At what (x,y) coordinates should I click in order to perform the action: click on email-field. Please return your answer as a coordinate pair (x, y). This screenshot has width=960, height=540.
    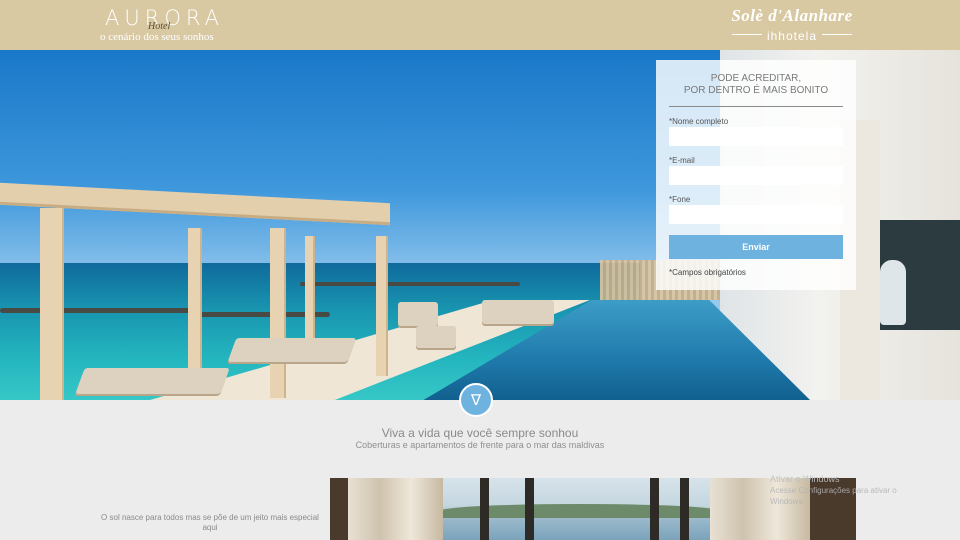
    Looking at the image, I should click on (756, 175).